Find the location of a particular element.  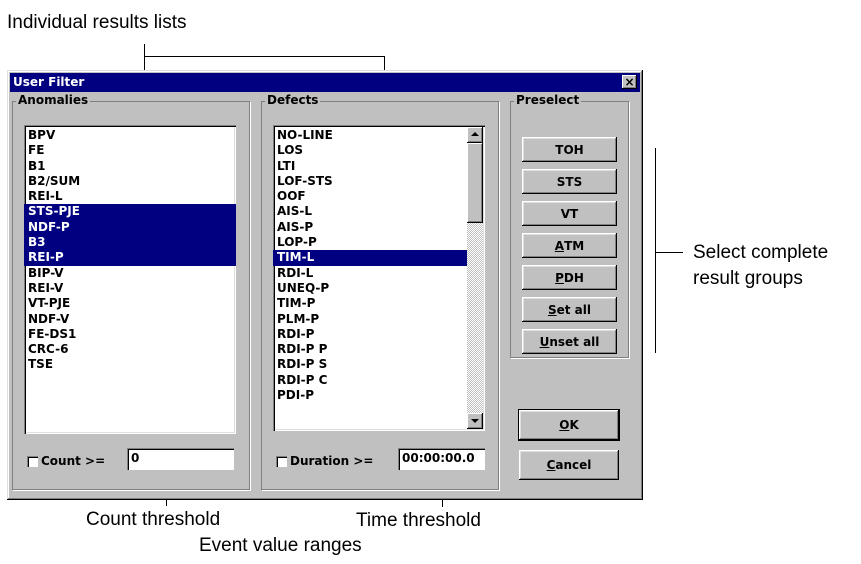

scroll-thumb is located at coordinates (475, 183).